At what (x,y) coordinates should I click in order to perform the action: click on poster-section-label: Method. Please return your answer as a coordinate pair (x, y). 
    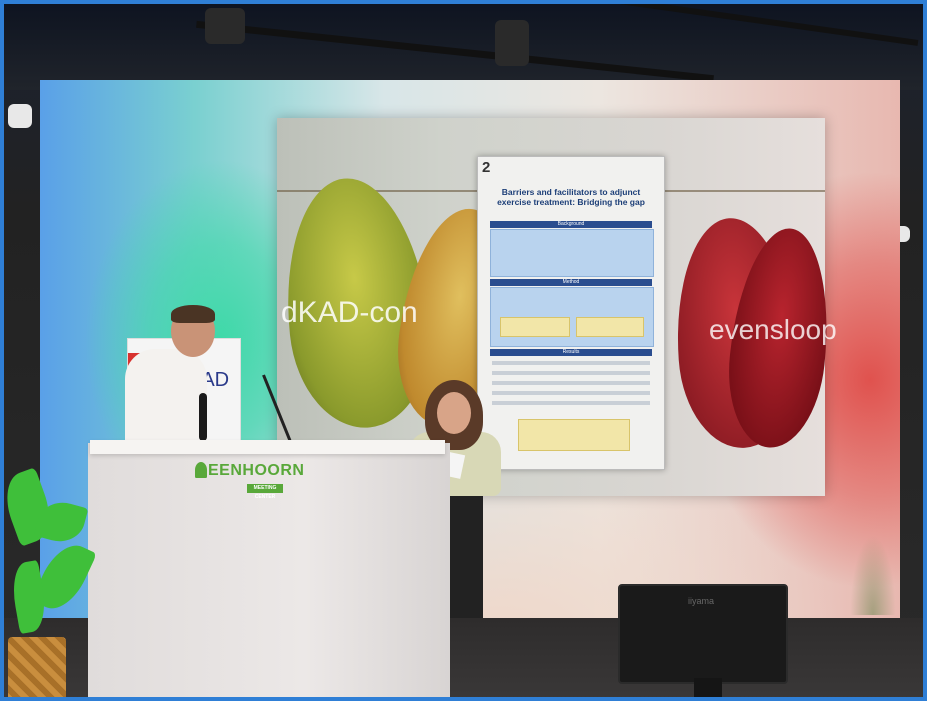
    Looking at the image, I should click on (571, 282).